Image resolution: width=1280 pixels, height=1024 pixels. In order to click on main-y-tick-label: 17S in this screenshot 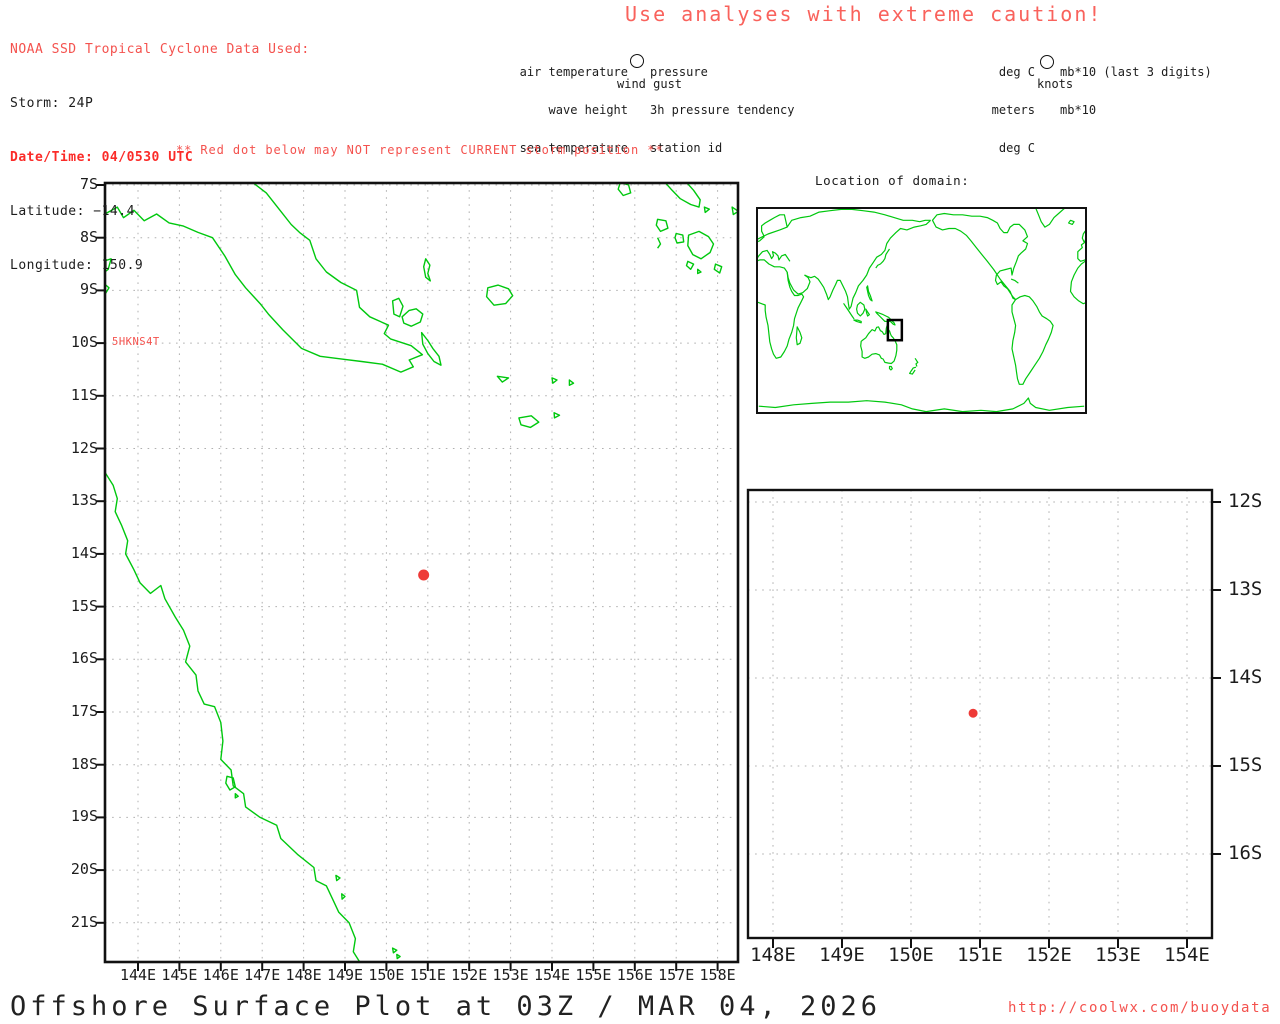, I will do `click(84, 711)`.